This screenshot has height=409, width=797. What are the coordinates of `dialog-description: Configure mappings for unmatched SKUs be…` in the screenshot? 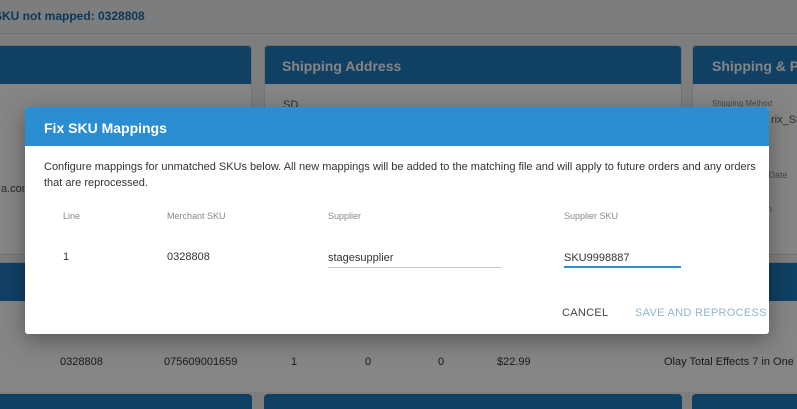 It's located at (400, 175).